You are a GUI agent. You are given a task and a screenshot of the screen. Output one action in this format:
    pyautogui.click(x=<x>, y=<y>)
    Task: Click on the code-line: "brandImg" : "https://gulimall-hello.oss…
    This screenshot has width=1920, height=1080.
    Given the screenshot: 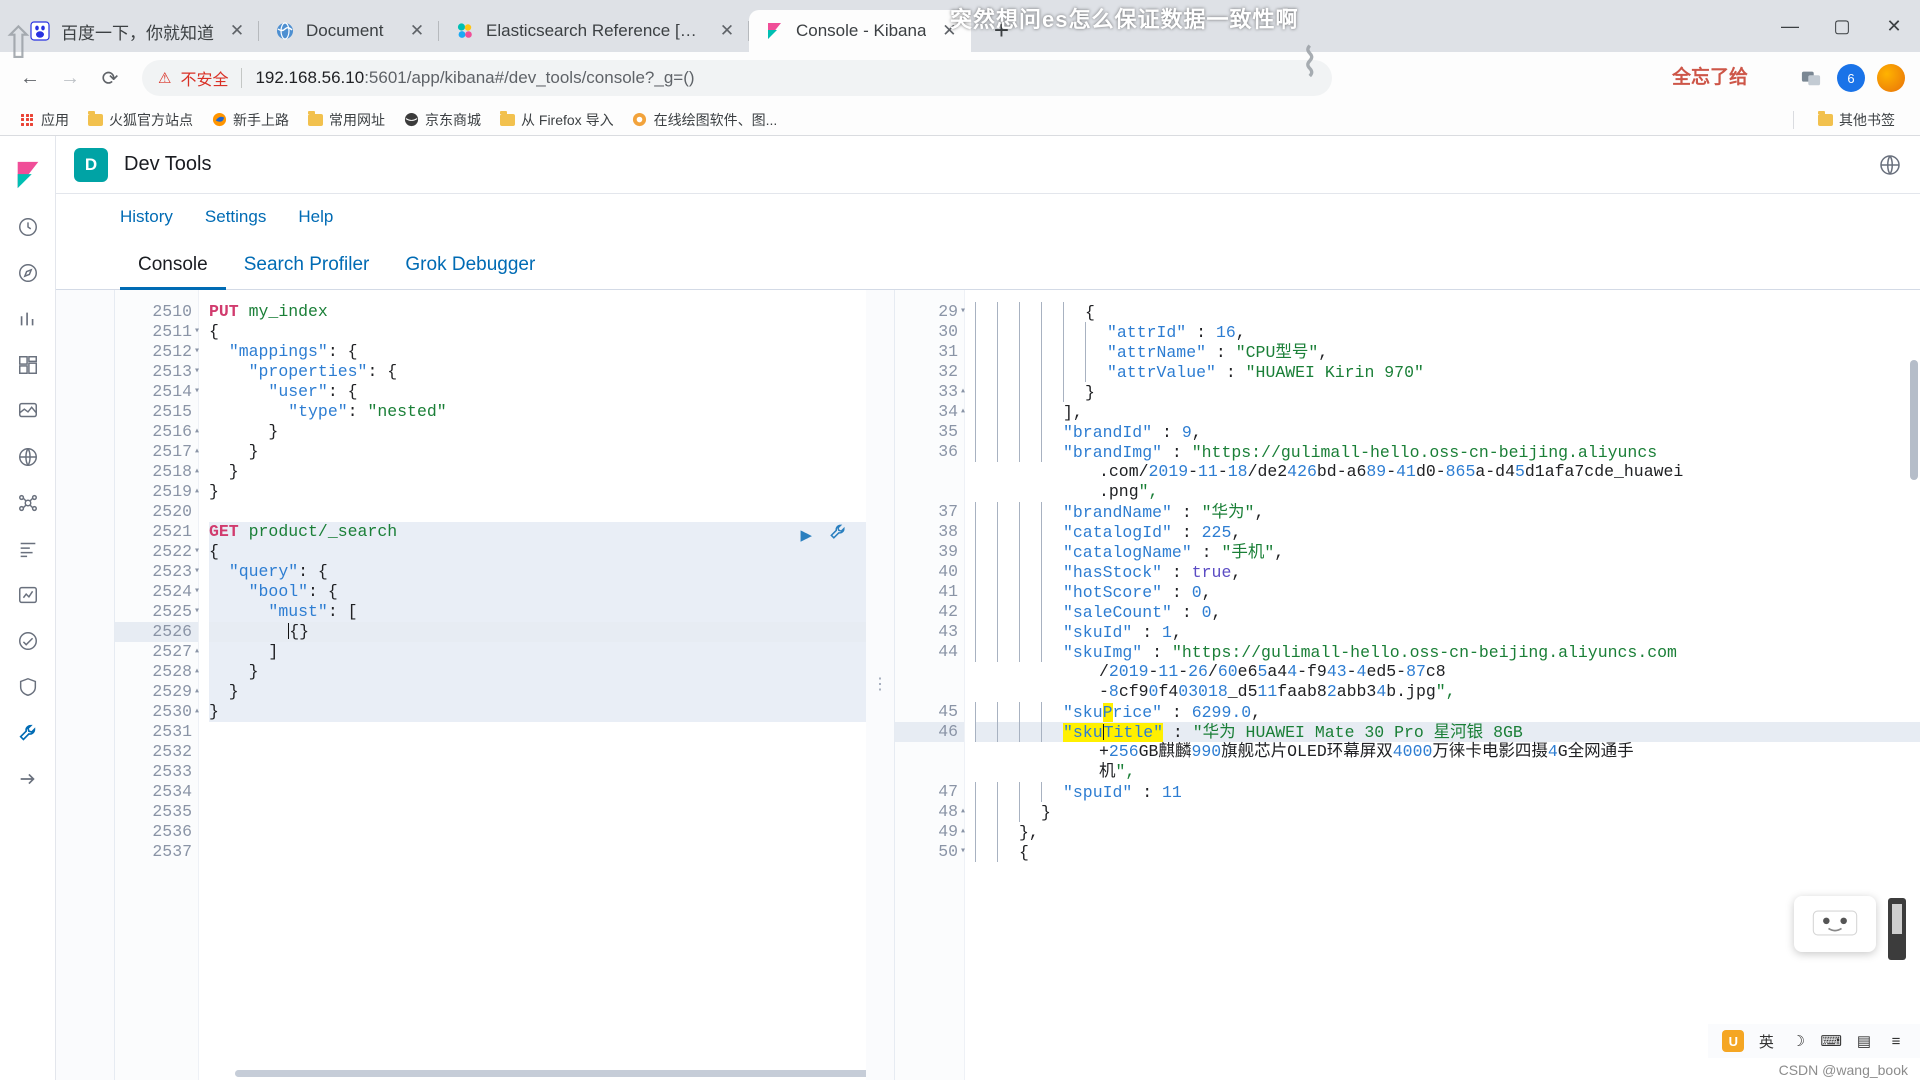 What is the action you would take?
    pyautogui.click(x=1447, y=452)
    